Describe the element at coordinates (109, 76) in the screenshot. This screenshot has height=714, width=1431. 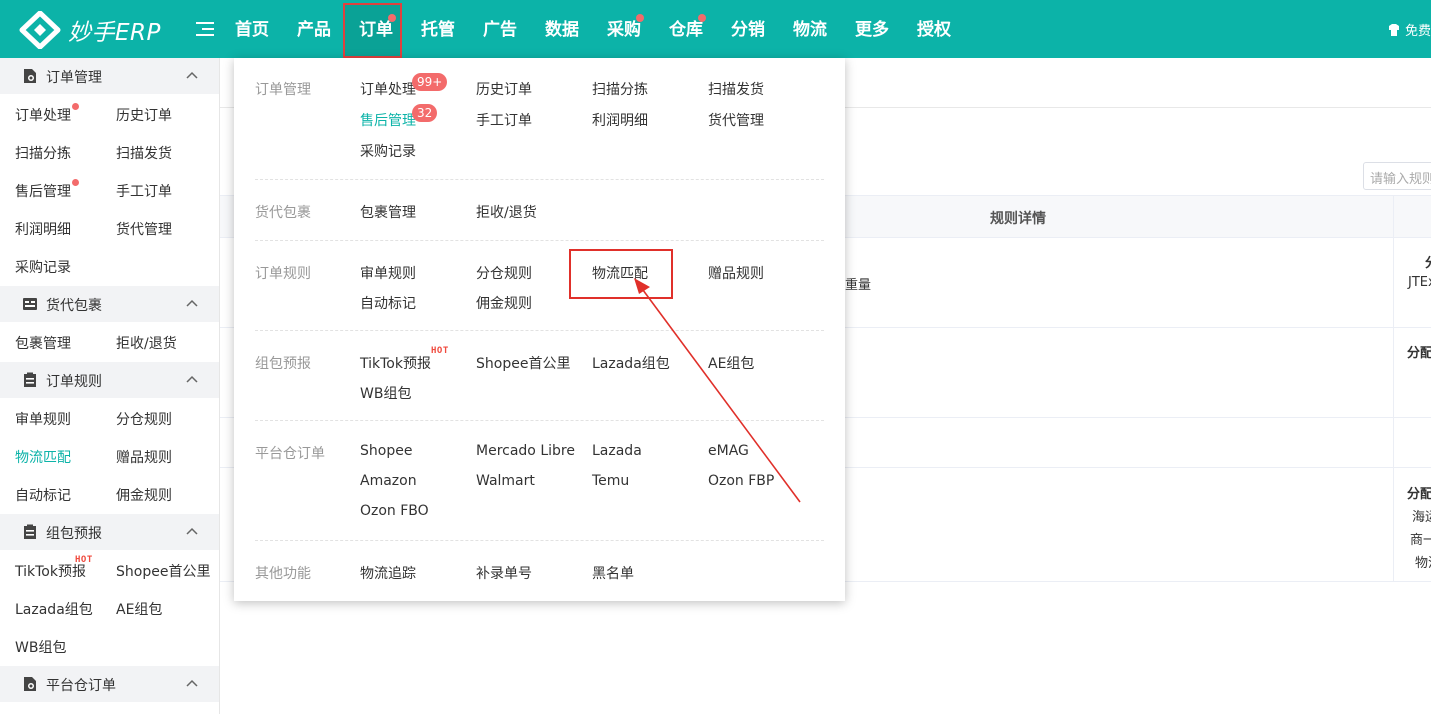
I see `sidebar-section-order-management: 订单管理` at that location.